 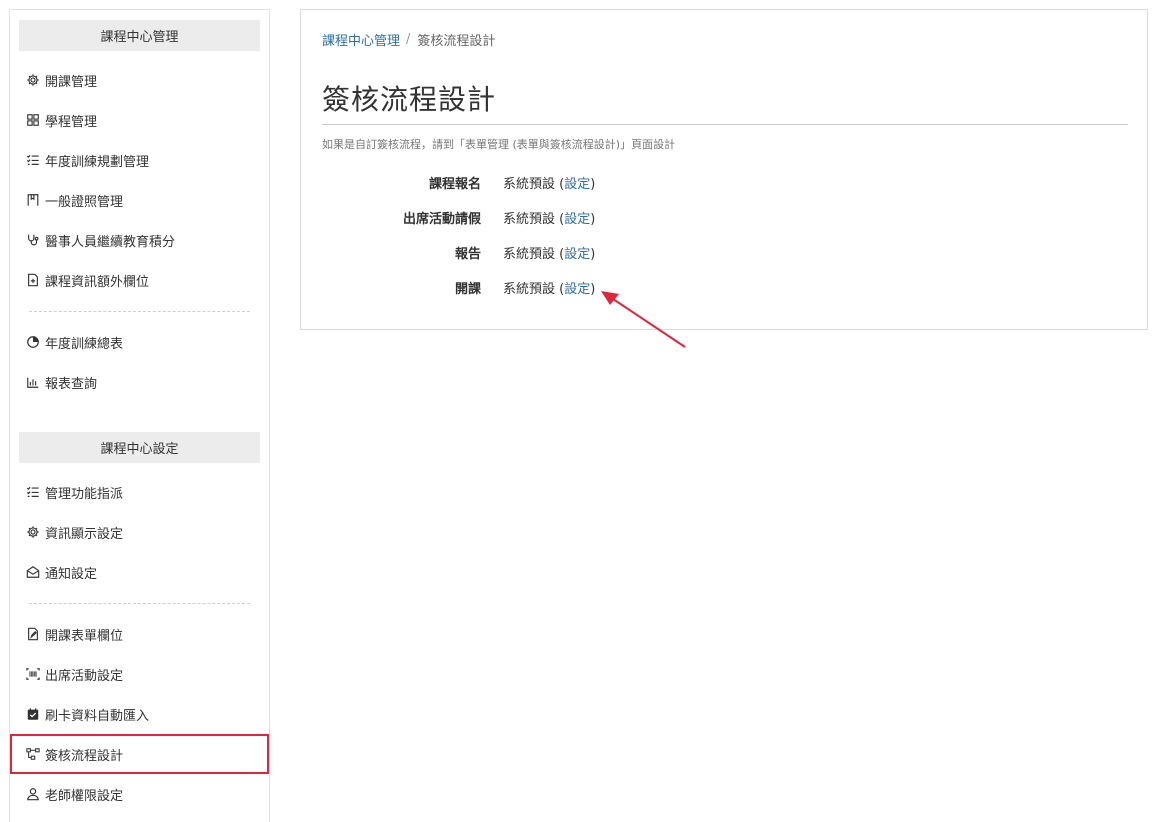 What do you see at coordinates (622, 217) in the screenshot?
I see `setting-row-attendance-leave: 出席活動請假 系統預設 (設定)` at bounding box center [622, 217].